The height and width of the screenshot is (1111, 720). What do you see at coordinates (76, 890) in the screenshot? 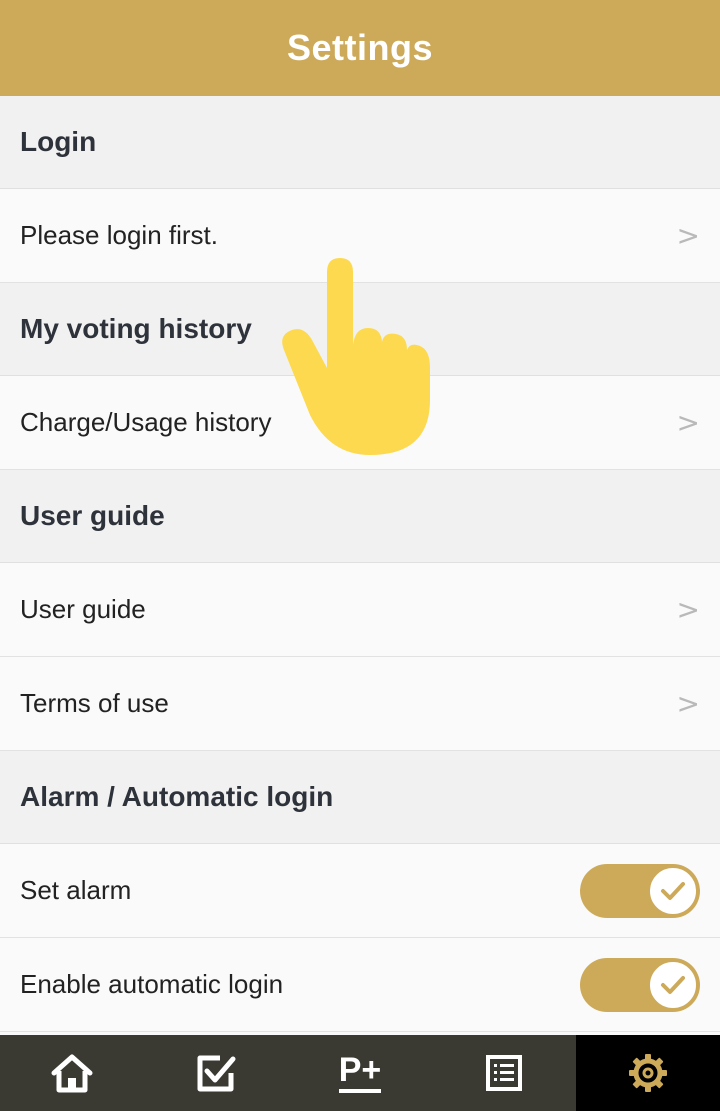
I see `set-alarm-label: Set alarm` at bounding box center [76, 890].